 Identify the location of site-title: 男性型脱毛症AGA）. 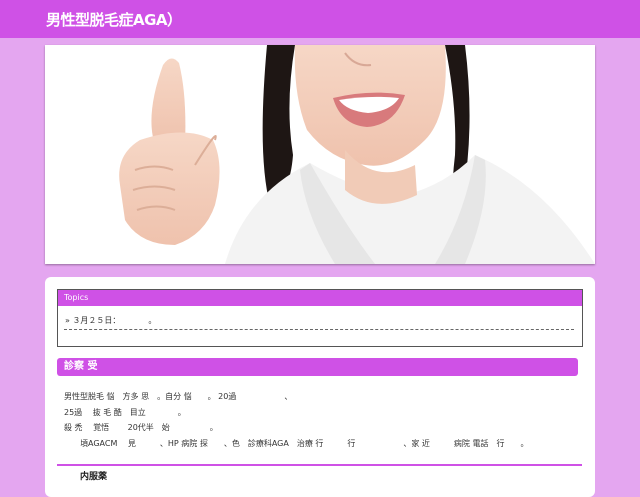
(114, 19).